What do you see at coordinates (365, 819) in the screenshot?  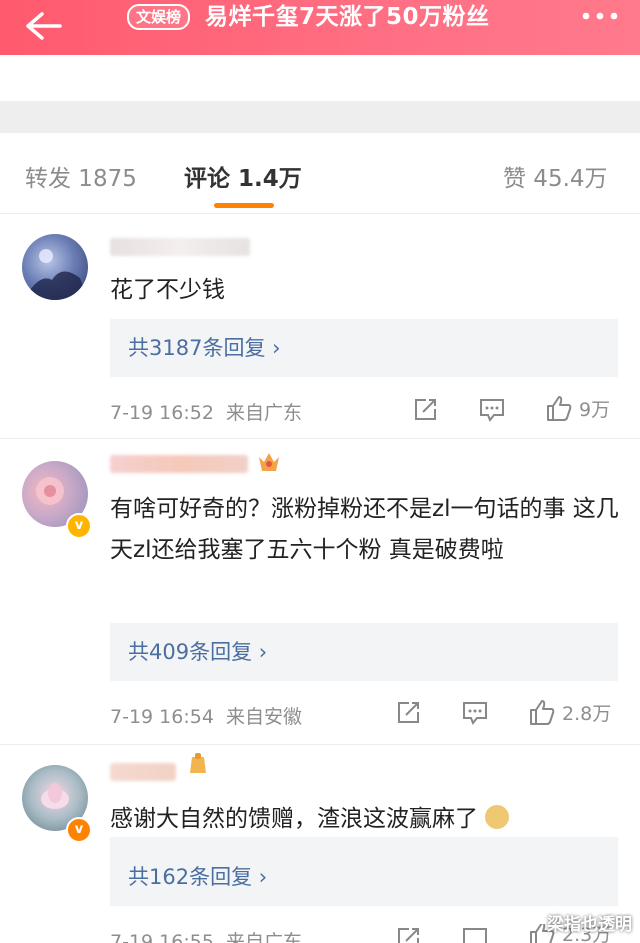 I see `comment-text: 感谢大自然的馈赠，渣浪这波赢麻了` at bounding box center [365, 819].